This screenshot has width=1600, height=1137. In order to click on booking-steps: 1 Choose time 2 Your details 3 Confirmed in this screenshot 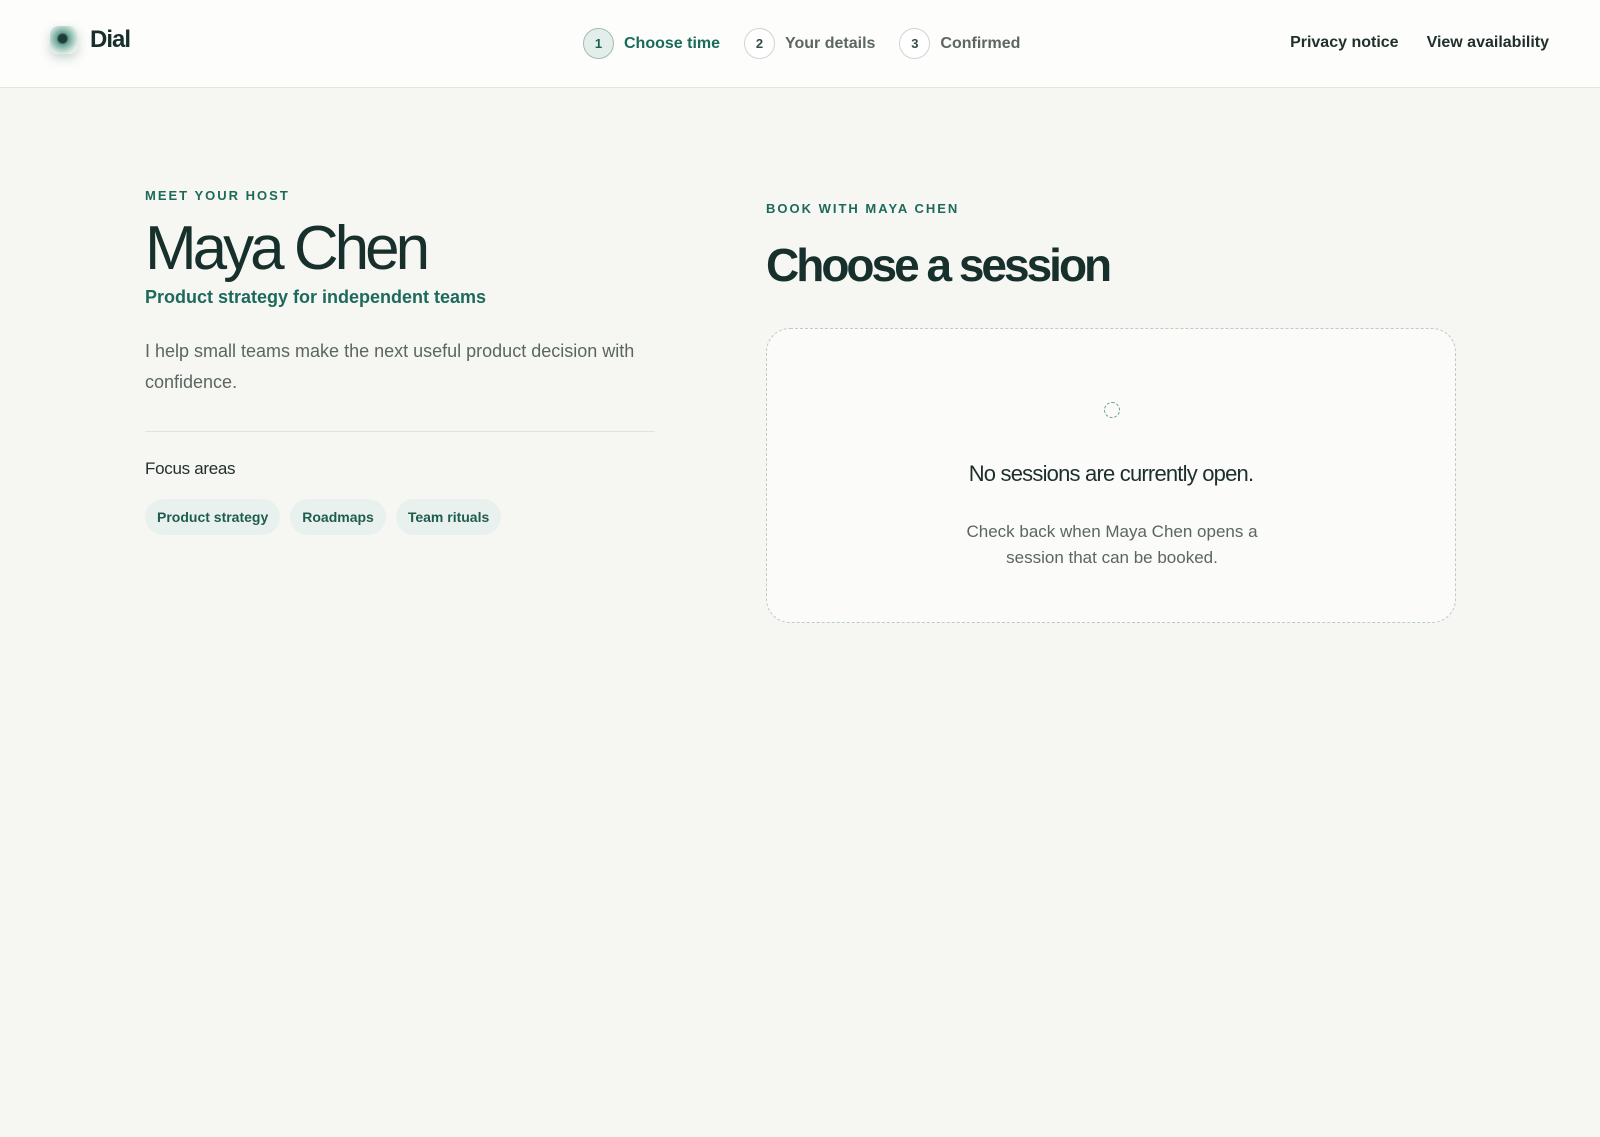, I will do `click(813, 43)`.